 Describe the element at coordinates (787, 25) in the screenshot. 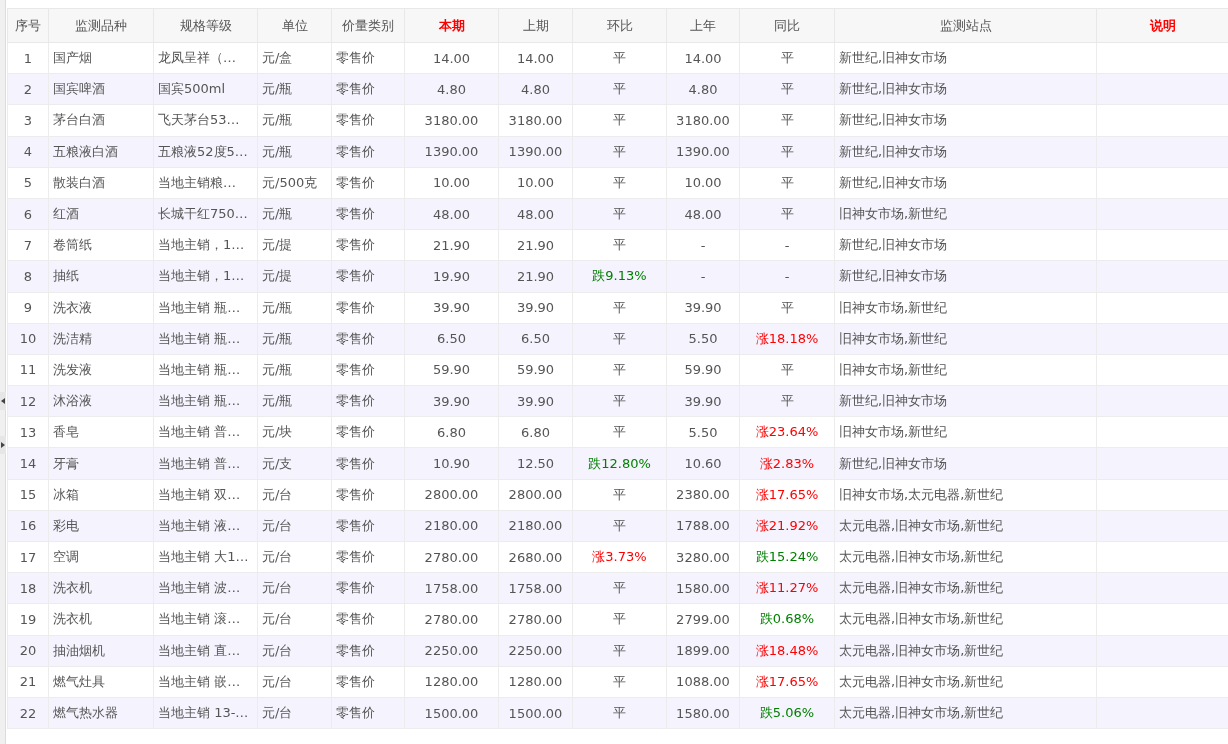

I see `column-header: 同比` at that location.